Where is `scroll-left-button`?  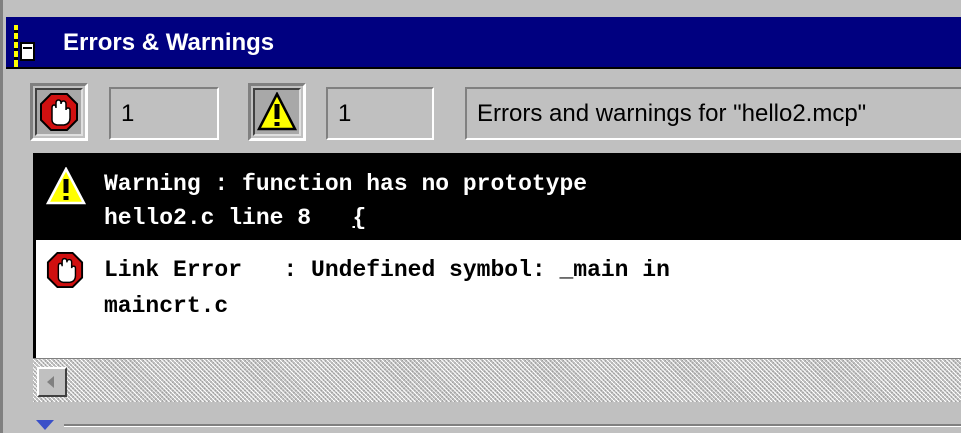 scroll-left-button is located at coordinates (52, 382).